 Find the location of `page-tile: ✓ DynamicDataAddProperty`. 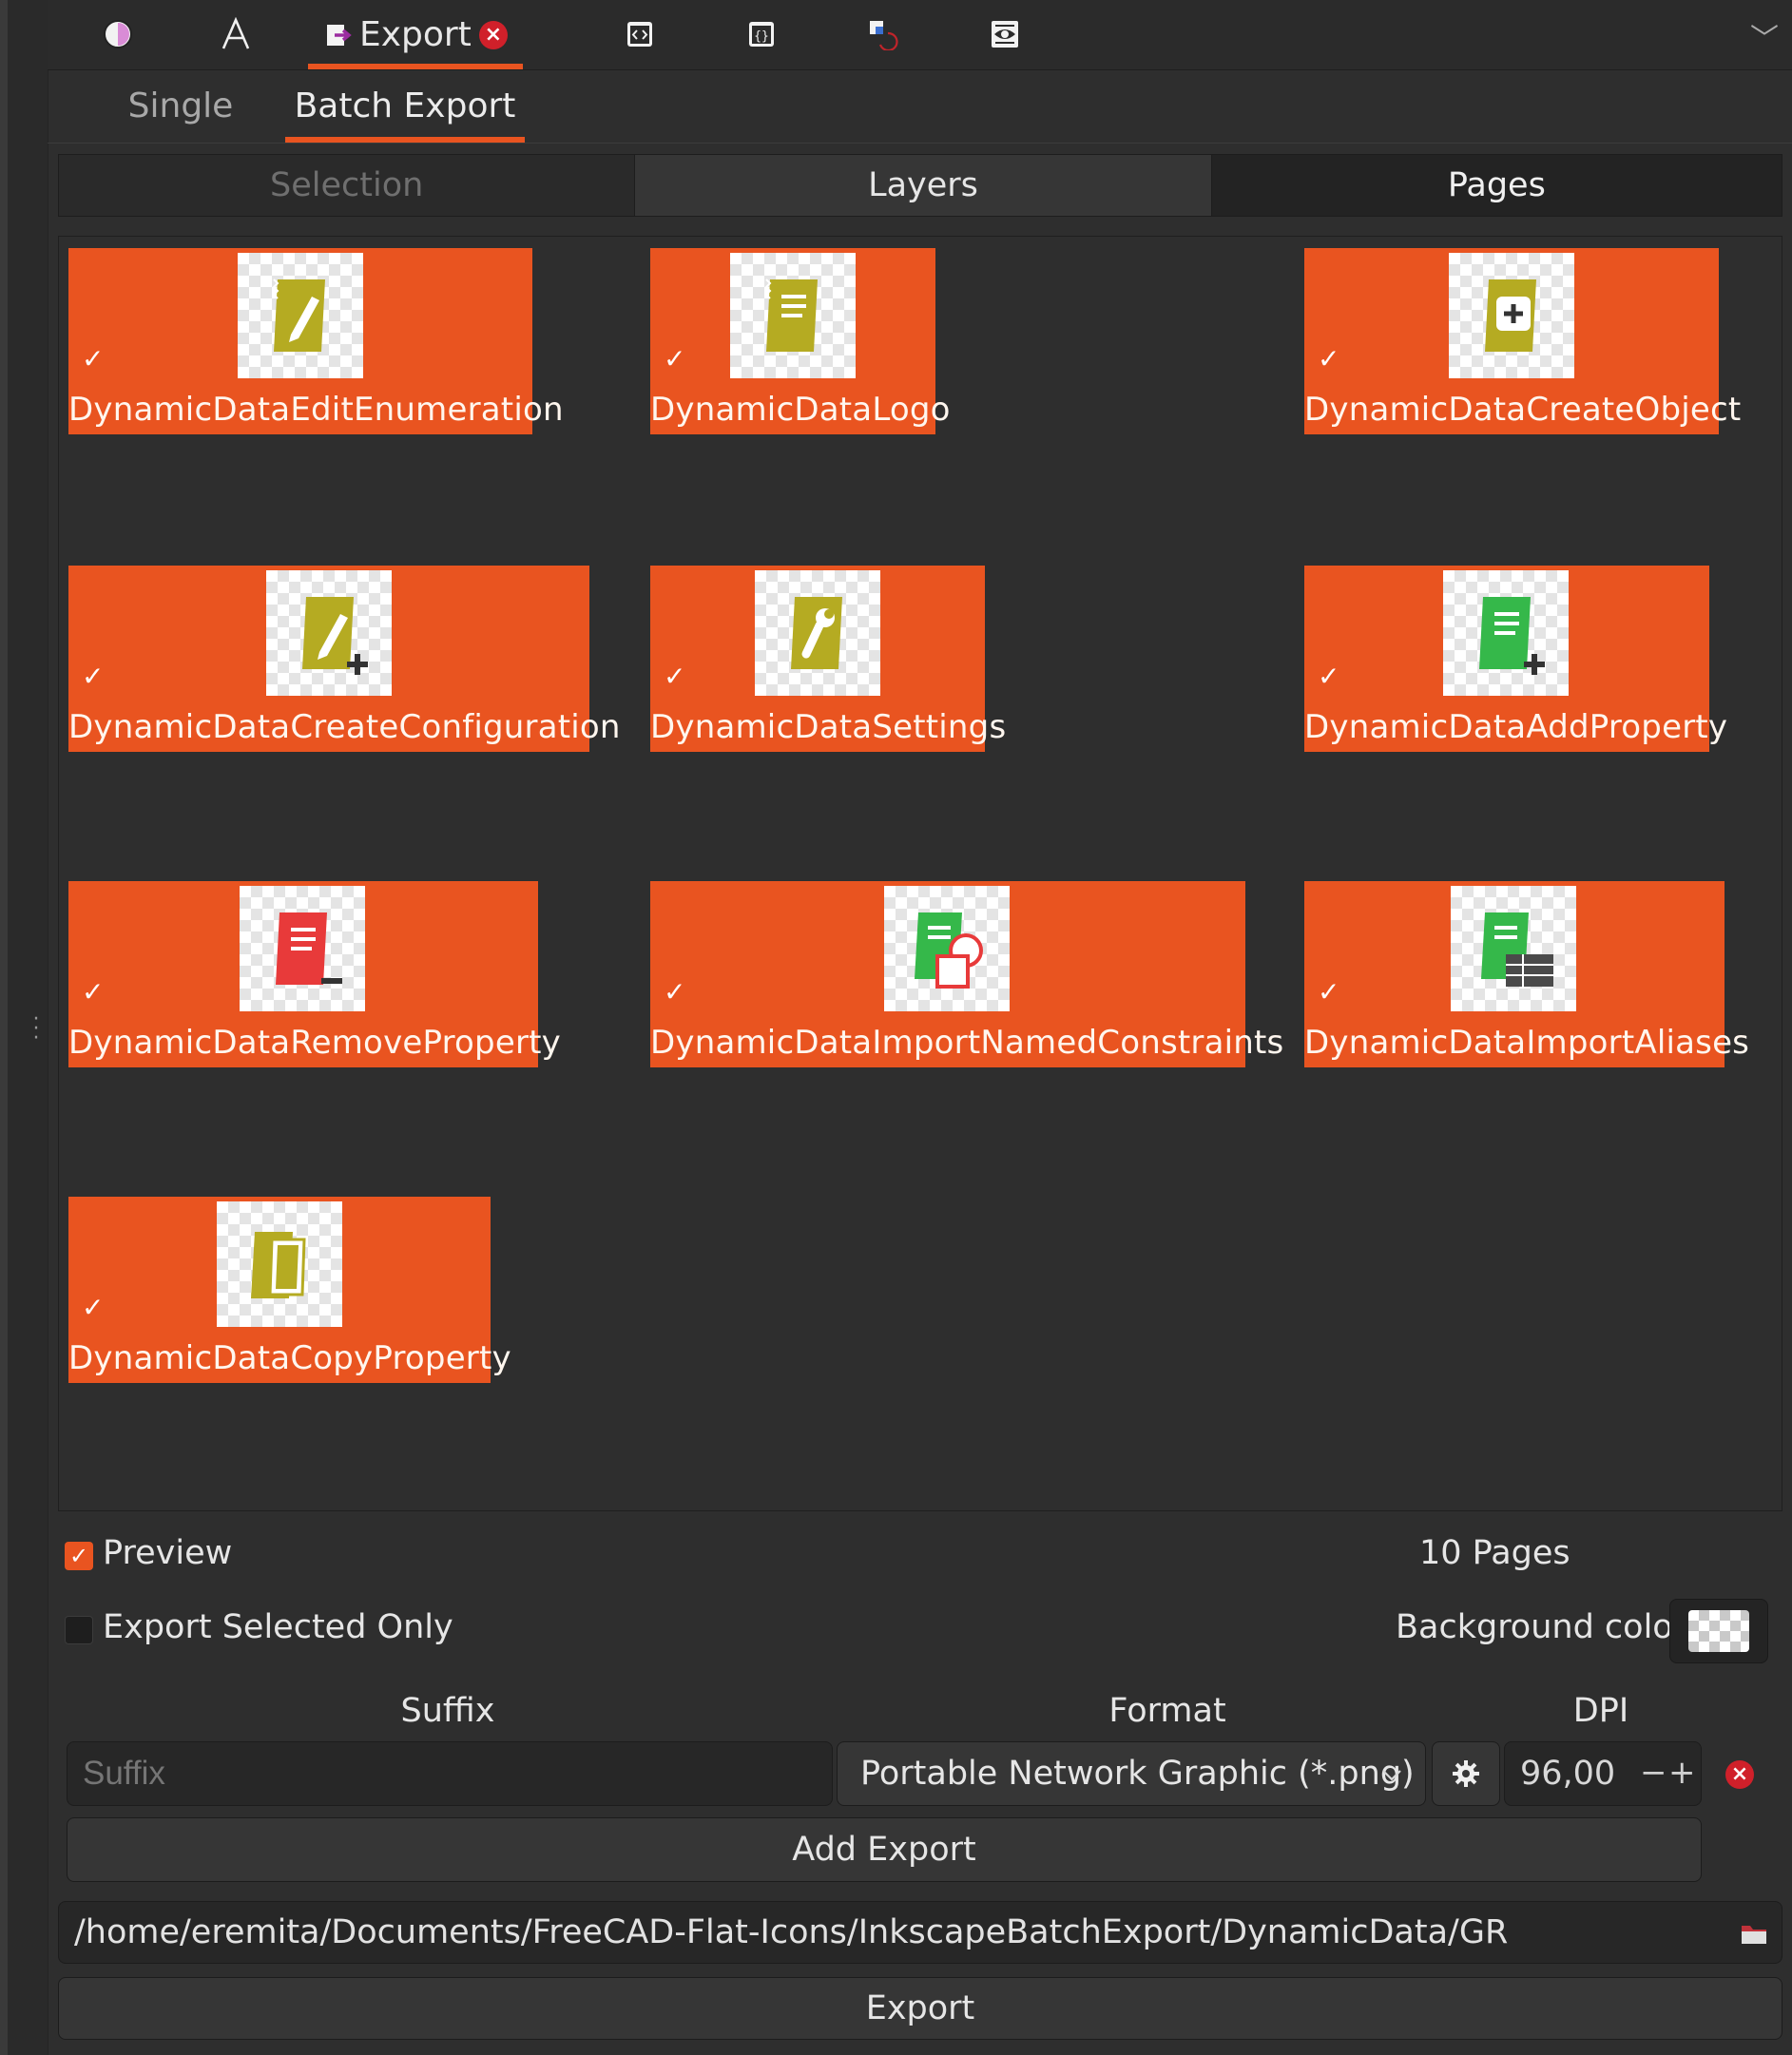

page-tile: ✓ DynamicDataAddProperty is located at coordinates (1516, 659).